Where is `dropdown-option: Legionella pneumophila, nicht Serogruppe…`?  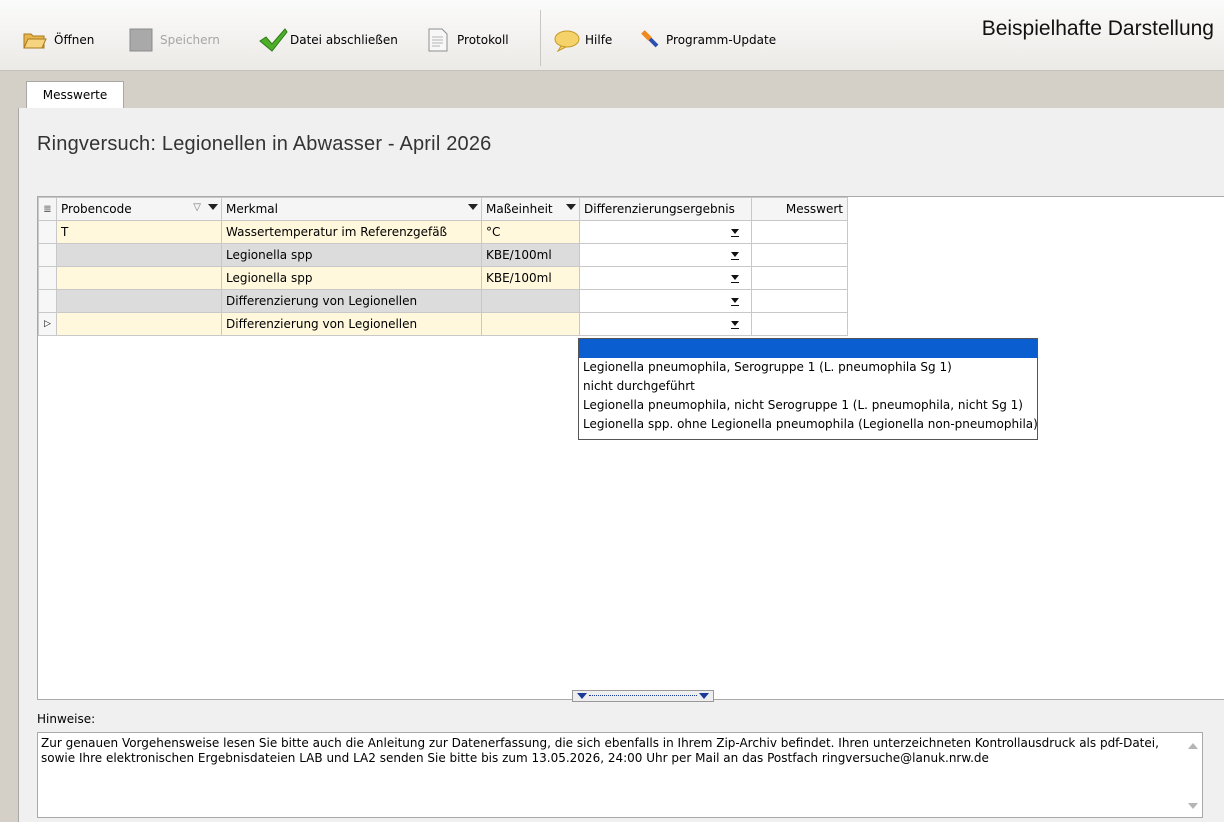 dropdown-option: Legionella pneumophila, nicht Serogruppe… is located at coordinates (808, 405).